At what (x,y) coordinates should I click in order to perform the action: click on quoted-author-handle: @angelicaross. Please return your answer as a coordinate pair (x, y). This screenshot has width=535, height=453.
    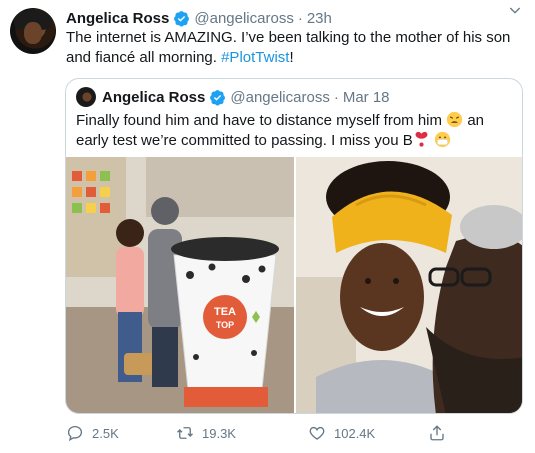
    Looking at the image, I should click on (280, 97).